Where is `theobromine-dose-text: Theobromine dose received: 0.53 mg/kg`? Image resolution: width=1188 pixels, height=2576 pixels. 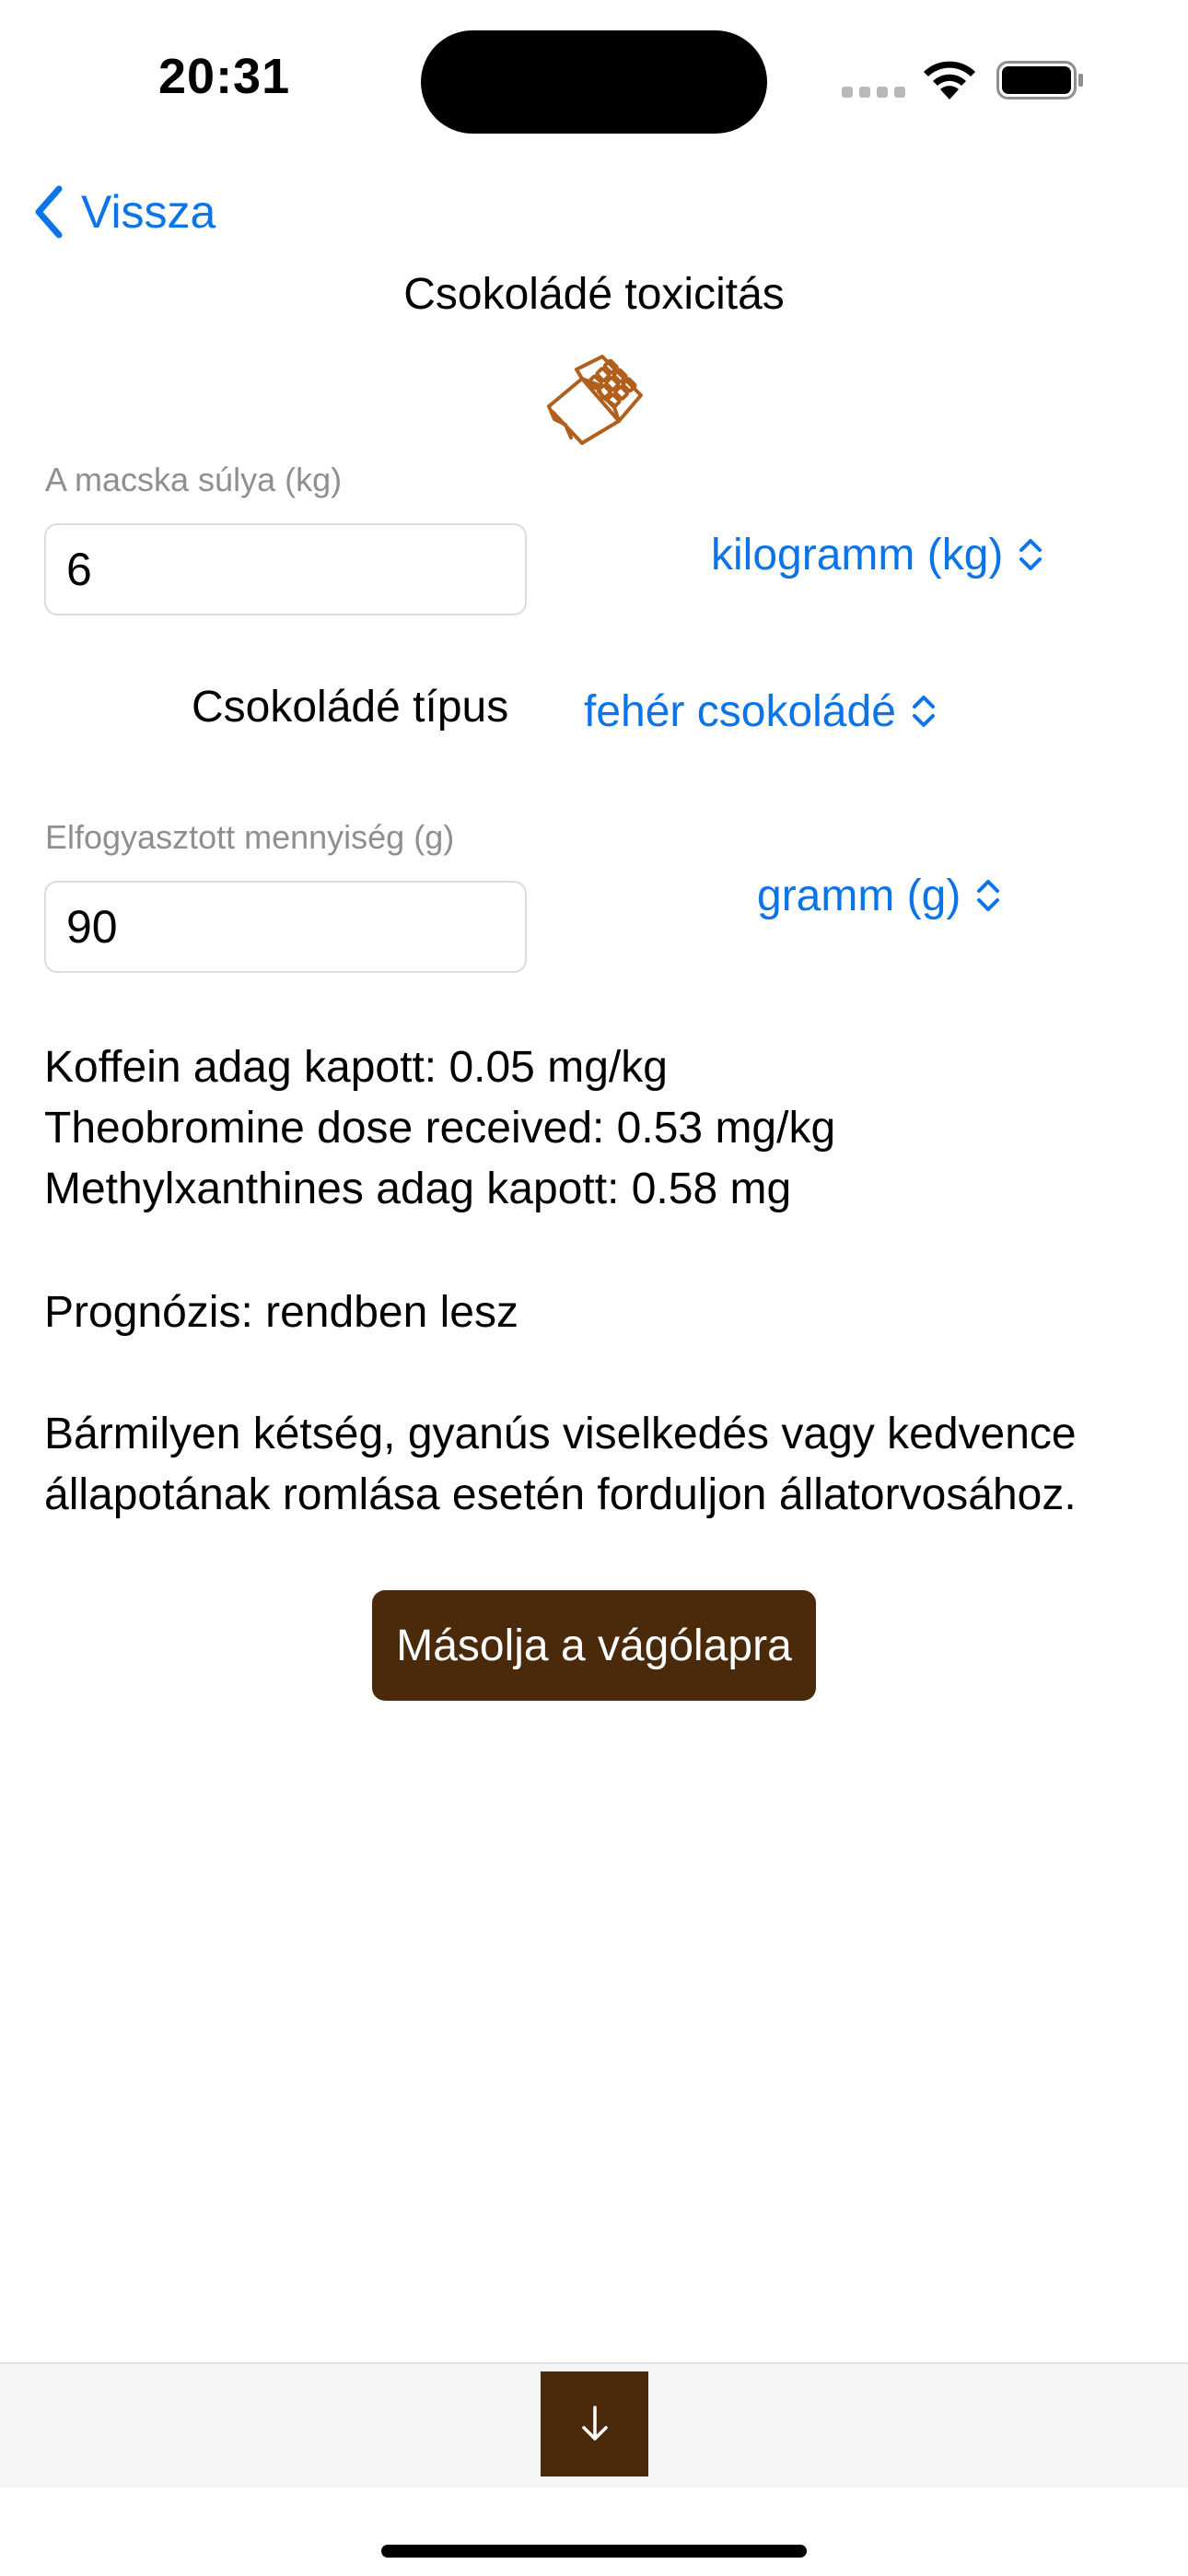
theobromine-dose-text: Theobromine dose received: 0.53 mg/kg is located at coordinates (440, 1128).